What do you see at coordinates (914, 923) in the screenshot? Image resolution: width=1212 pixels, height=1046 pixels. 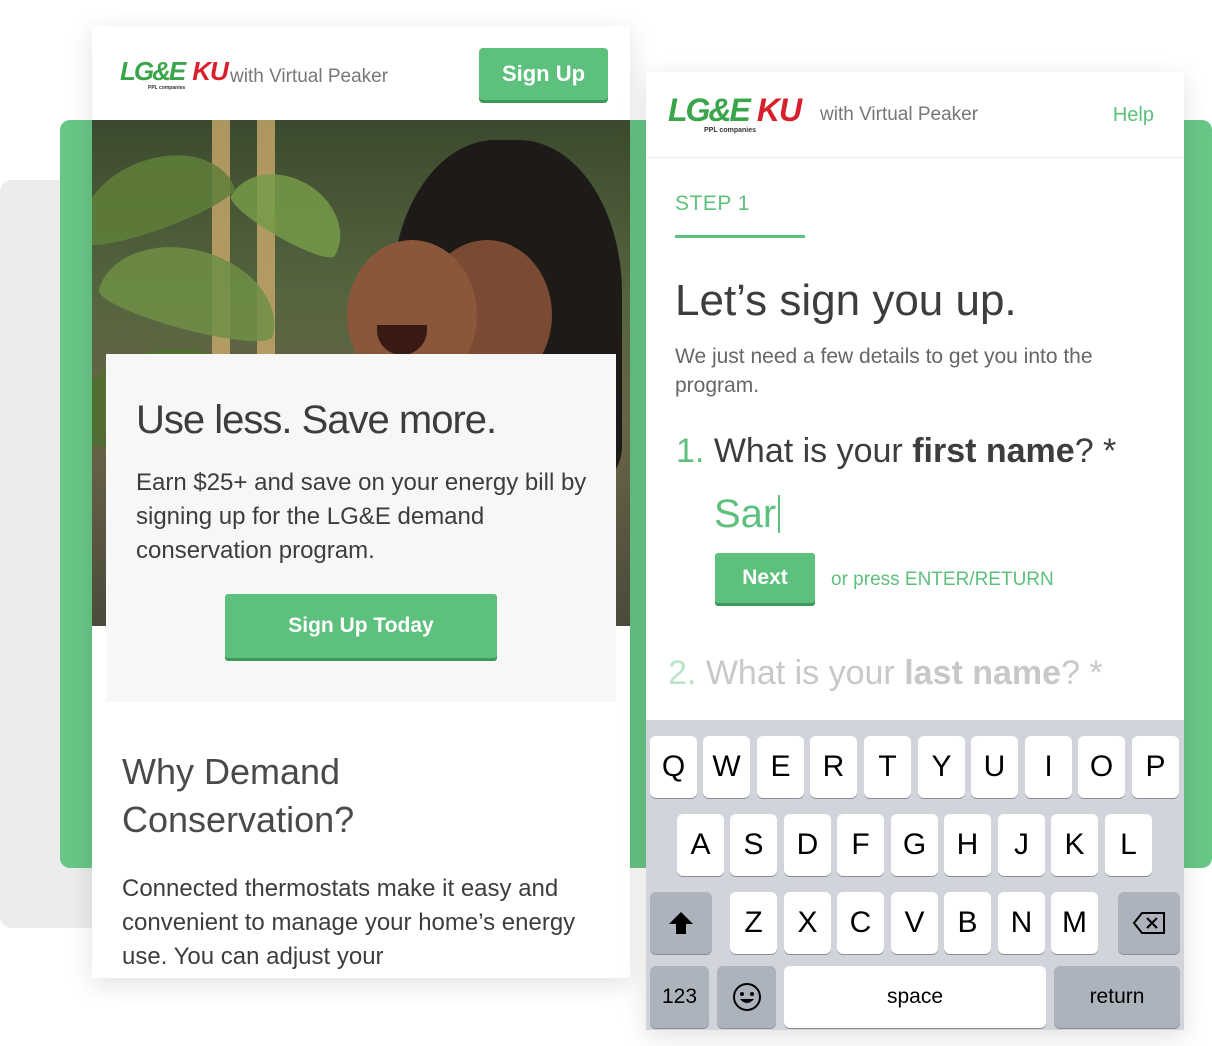 I see `key-v: V` at bounding box center [914, 923].